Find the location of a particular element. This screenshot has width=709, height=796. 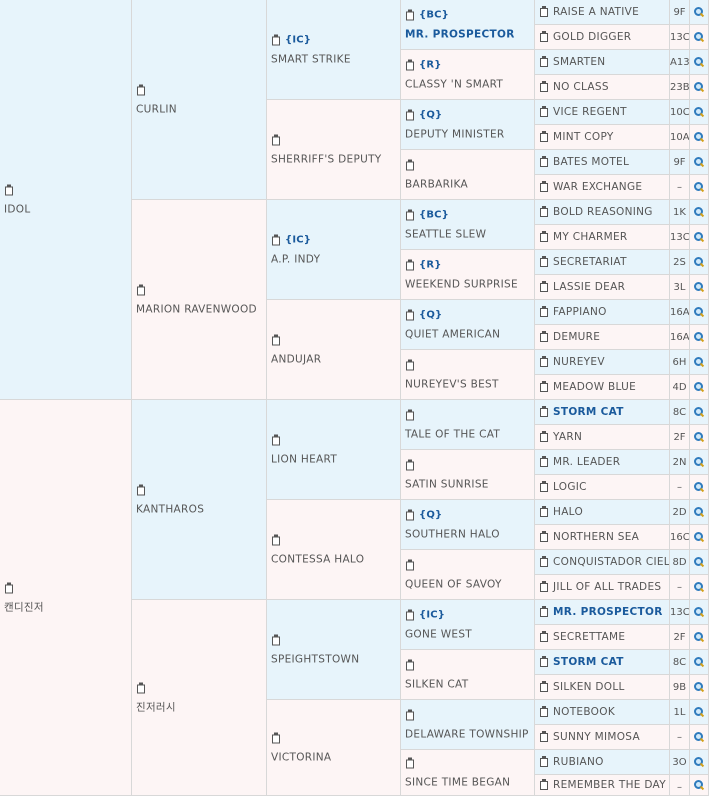

horse-name: CLASSY 'N SMART is located at coordinates (454, 84).